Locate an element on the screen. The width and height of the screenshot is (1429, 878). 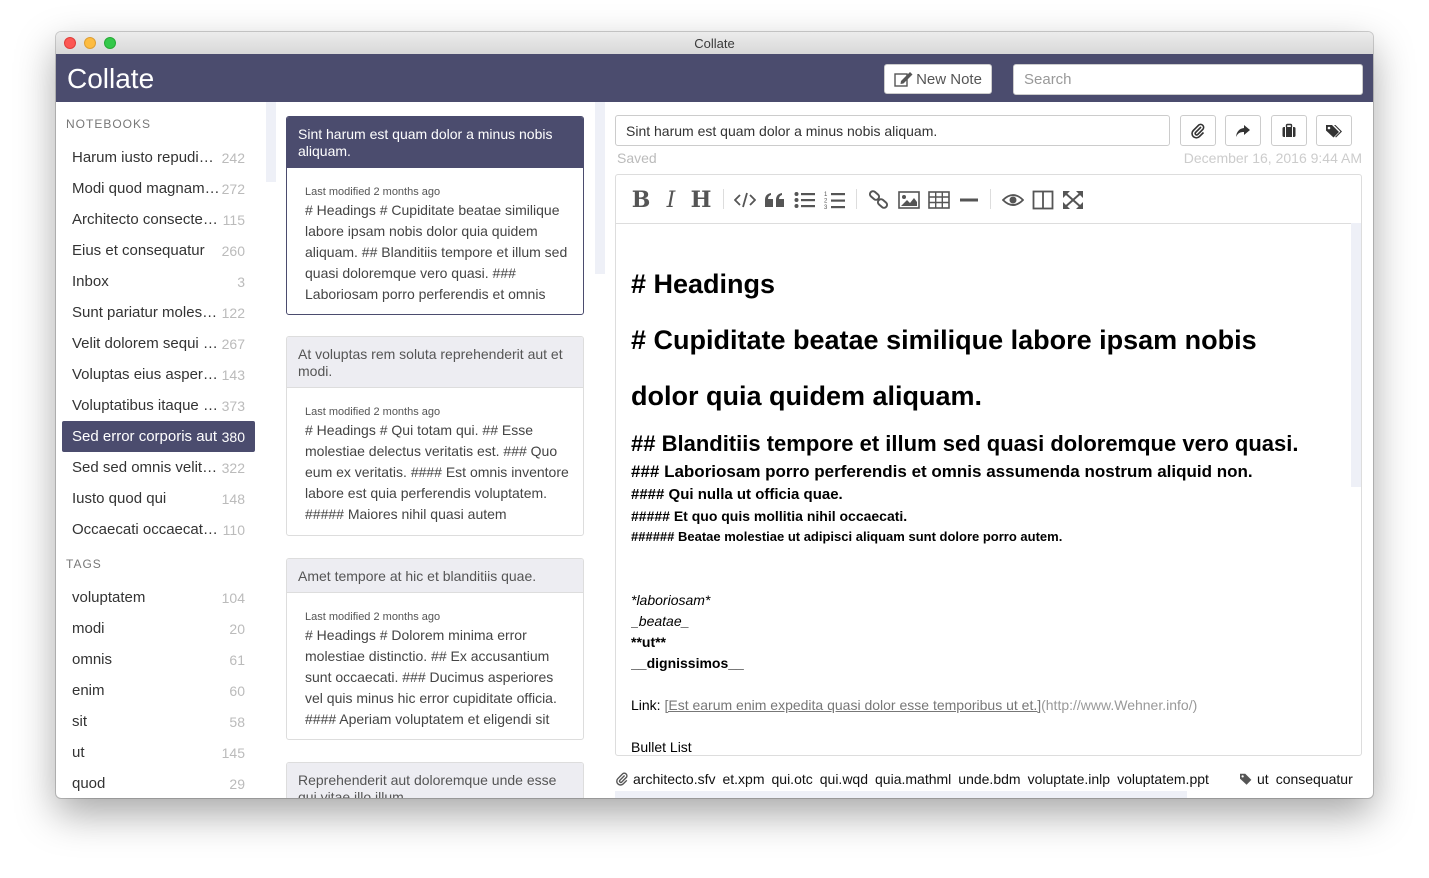
tag-item: voluptatem 104 is located at coordinates (158, 597).